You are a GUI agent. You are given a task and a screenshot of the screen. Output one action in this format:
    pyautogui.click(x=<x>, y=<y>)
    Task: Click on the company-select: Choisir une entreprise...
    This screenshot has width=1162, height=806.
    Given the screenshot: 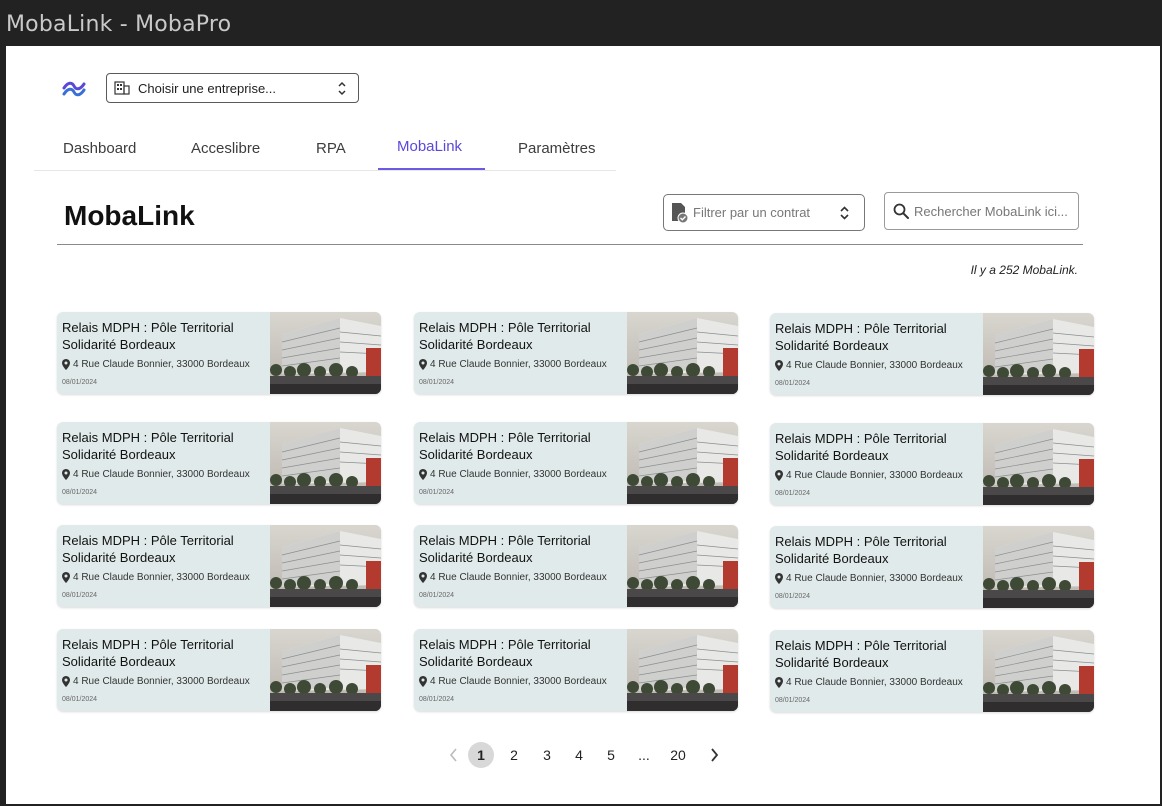 What is the action you would take?
    pyautogui.click(x=232, y=88)
    